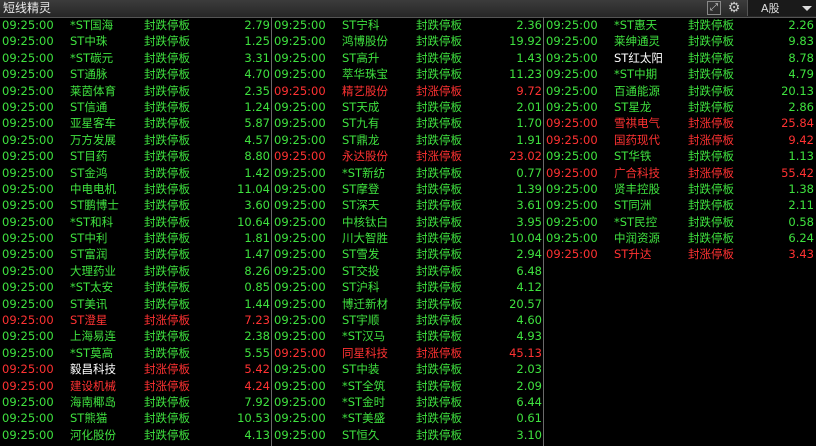 The height and width of the screenshot is (446, 816). I want to click on alert-row: 09:25:00 ST高升 封跌停板 1.43, so click(408, 58).